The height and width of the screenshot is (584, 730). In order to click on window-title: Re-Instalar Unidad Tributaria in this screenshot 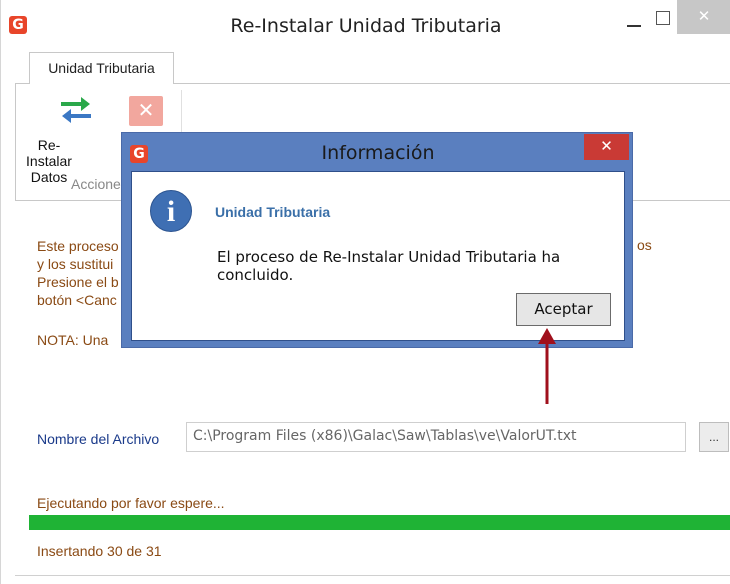, I will do `click(366, 26)`.